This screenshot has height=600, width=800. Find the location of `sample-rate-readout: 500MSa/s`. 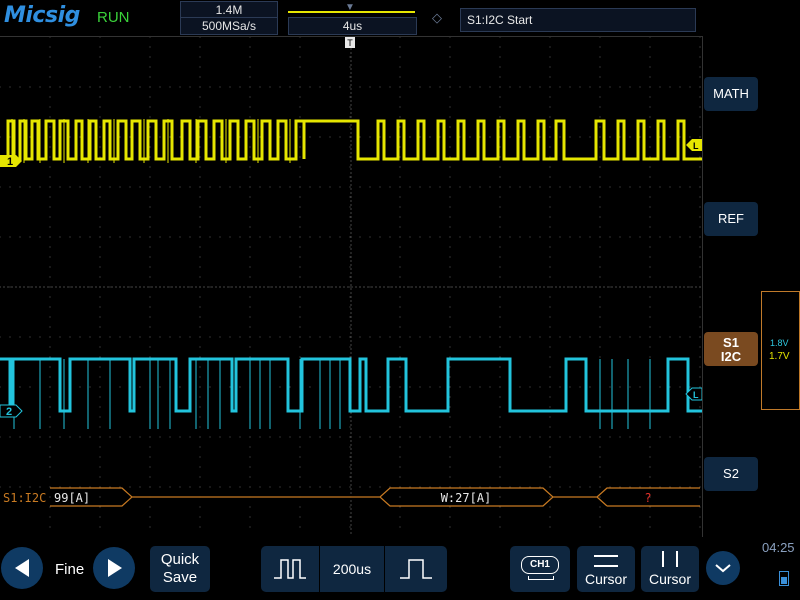

sample-rate-readout: 500MSa/s is located at coordinates (229, 26).